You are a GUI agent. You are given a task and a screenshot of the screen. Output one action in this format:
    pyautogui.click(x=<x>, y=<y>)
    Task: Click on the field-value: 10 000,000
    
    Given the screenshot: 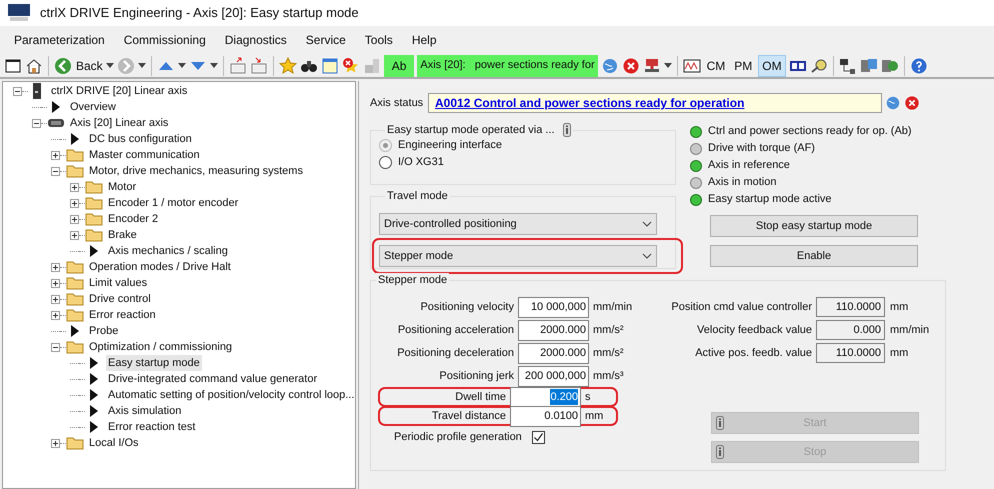 What is the action you would take?
    pyautogui.click(x=558, y=307)
    